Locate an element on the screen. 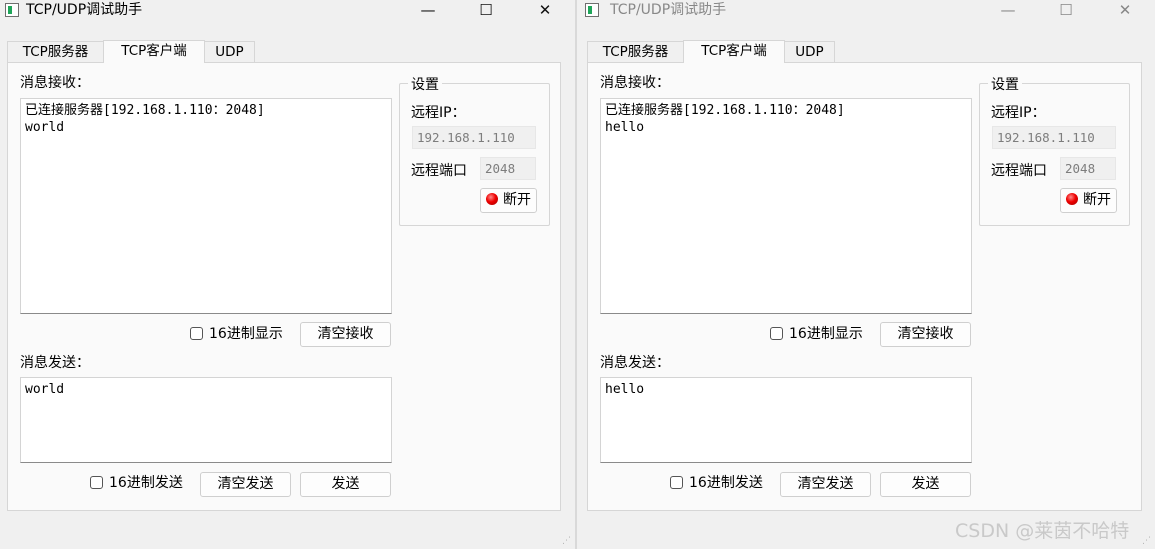 This screenshot has width=1155, height=549. send-textarea: hello is located at coordinates (786, 420).